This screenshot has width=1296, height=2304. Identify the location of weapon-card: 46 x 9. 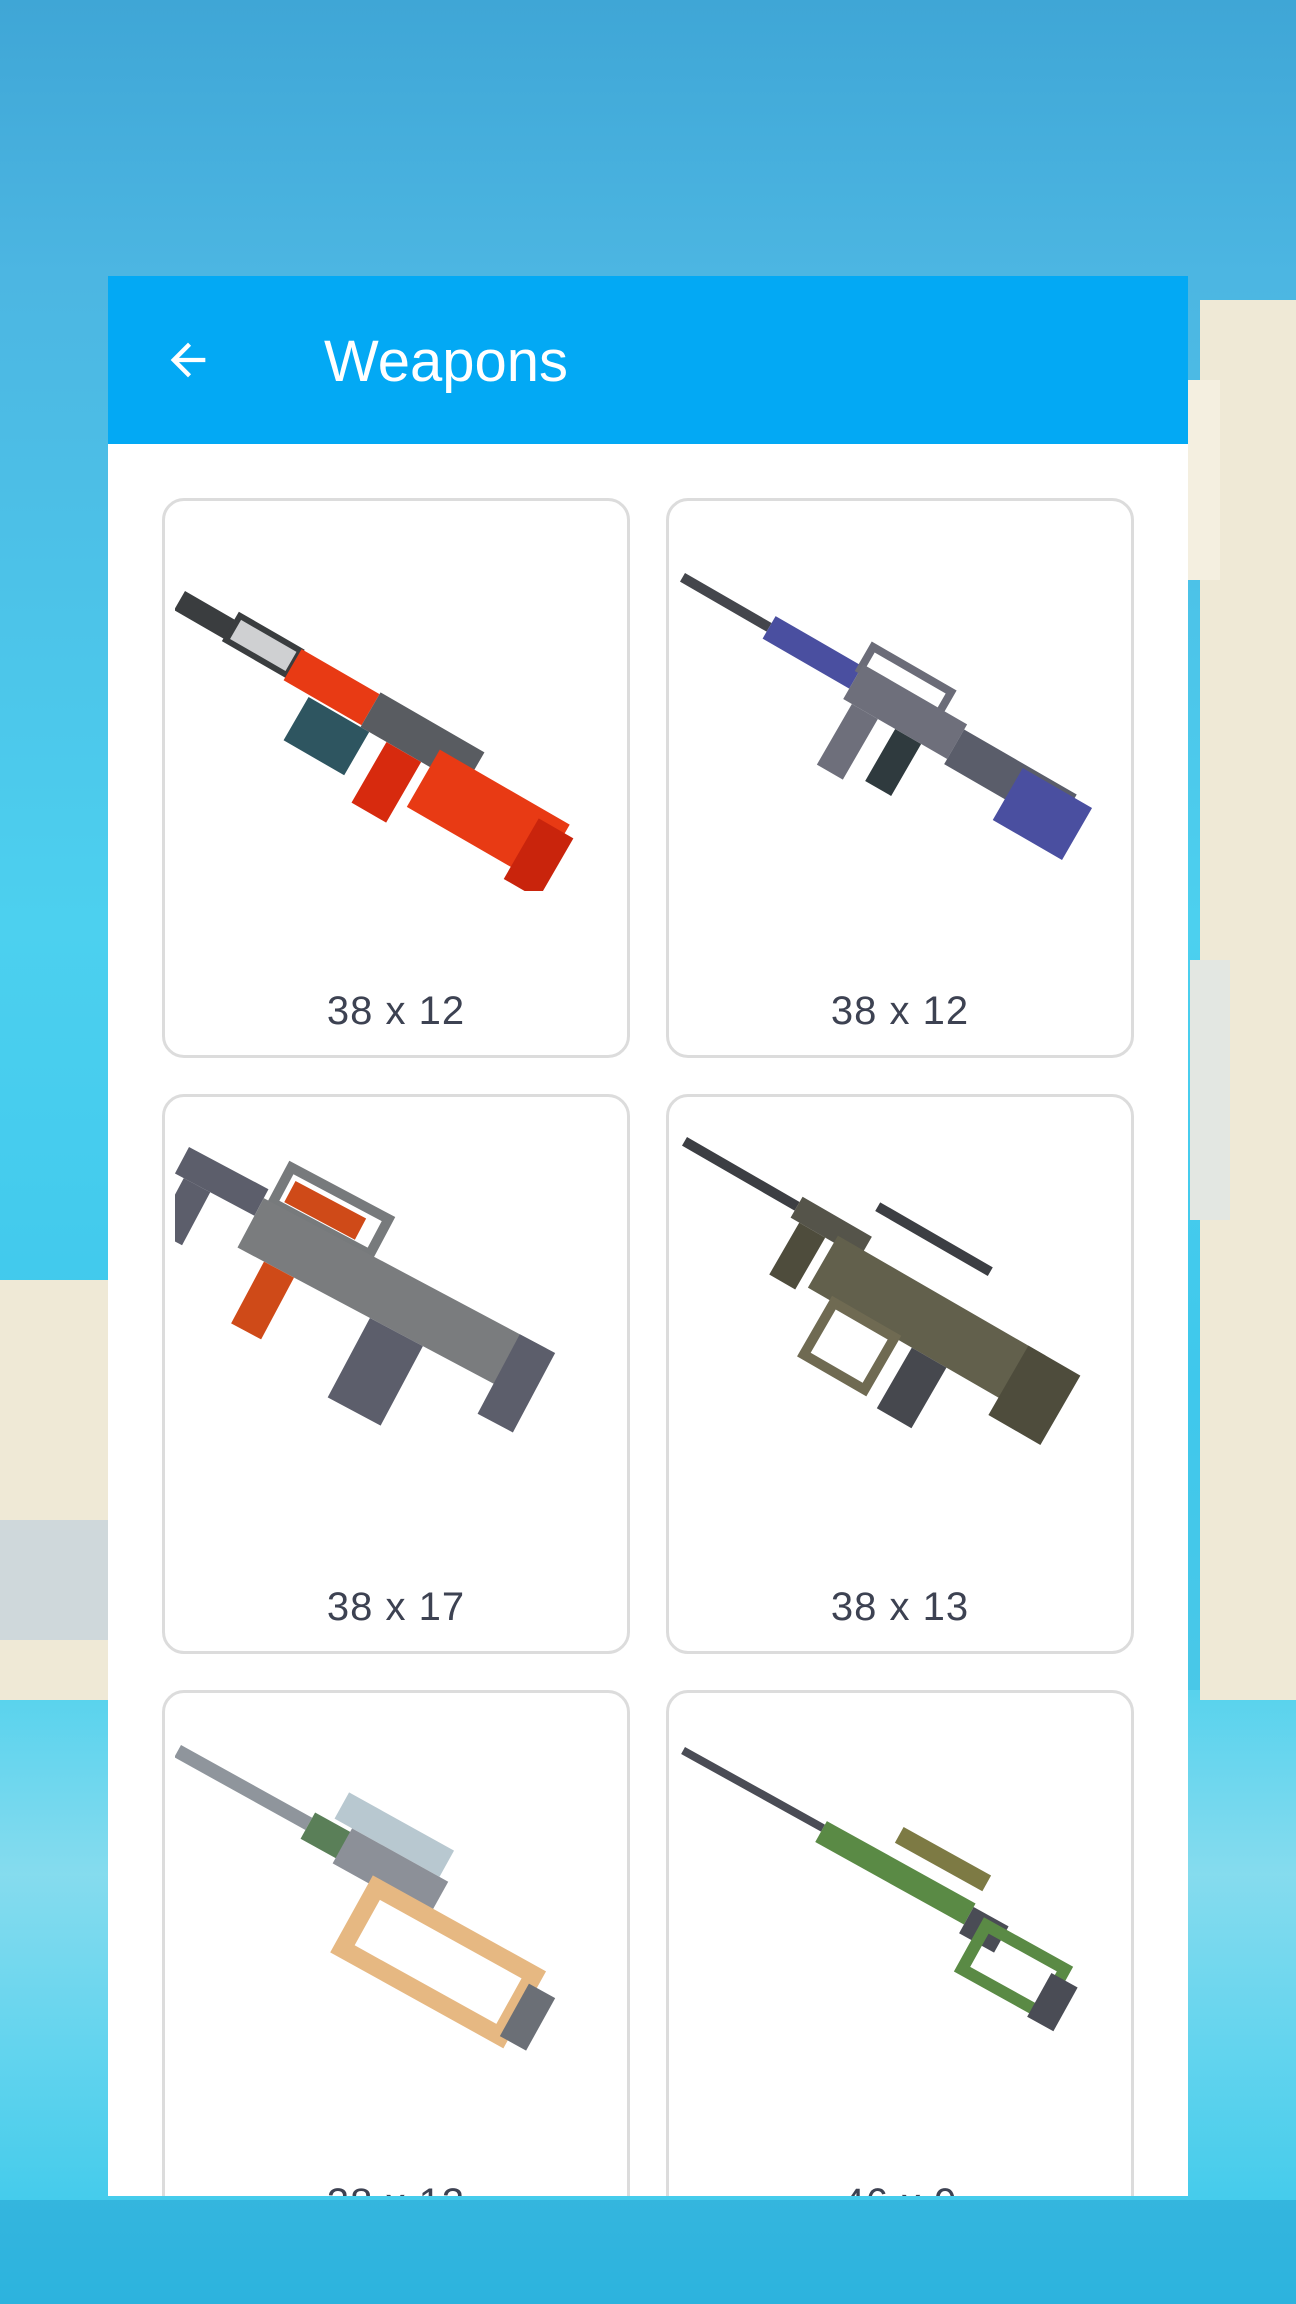
(900, 1943).